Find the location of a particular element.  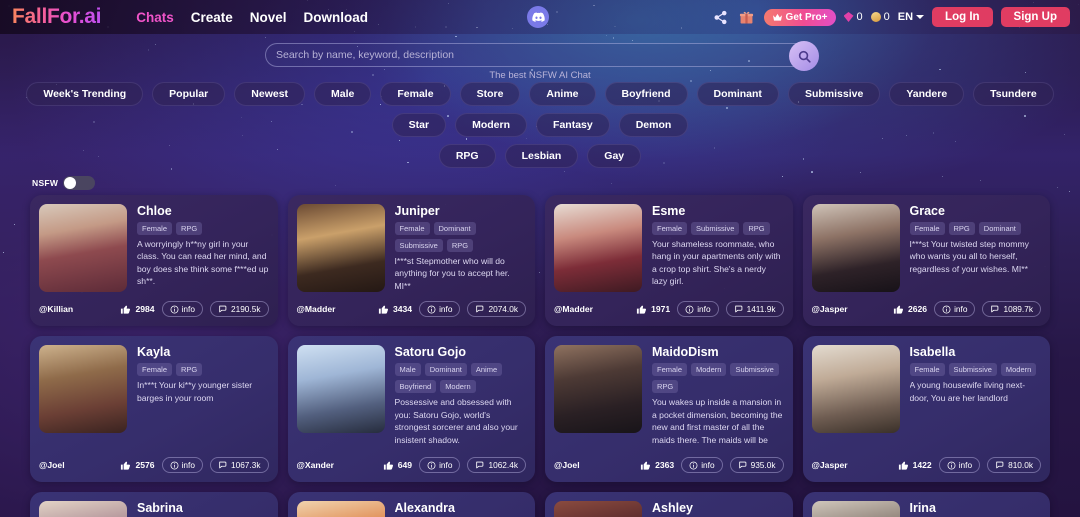

filter-chip-star: Star is located at coordinates (419, 125).